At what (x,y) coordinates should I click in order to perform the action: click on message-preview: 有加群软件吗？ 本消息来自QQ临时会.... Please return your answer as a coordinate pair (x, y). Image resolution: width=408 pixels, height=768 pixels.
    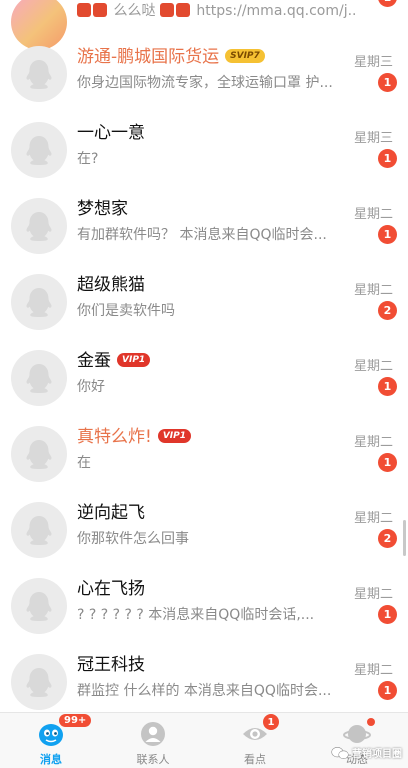
    Looking at the image, I should click on (202, 235).